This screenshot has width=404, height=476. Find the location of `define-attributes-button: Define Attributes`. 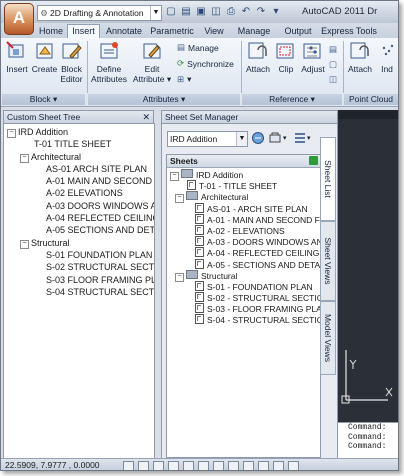

define-attributes-button: Define Attributes is located at coordinates (109, 62).